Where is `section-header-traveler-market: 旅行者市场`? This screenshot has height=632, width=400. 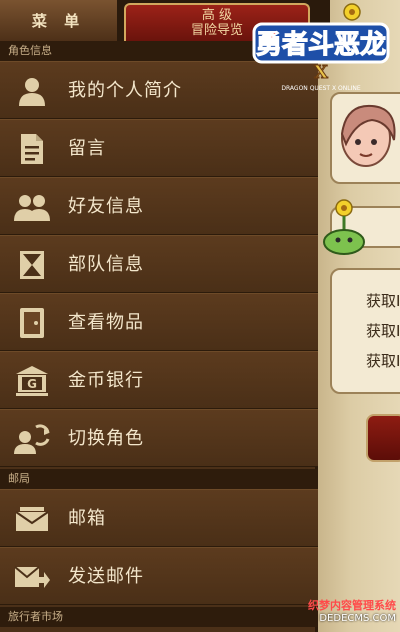 section-header-traveler-market: 旅行者市场 is located at coordinates (159, 617).